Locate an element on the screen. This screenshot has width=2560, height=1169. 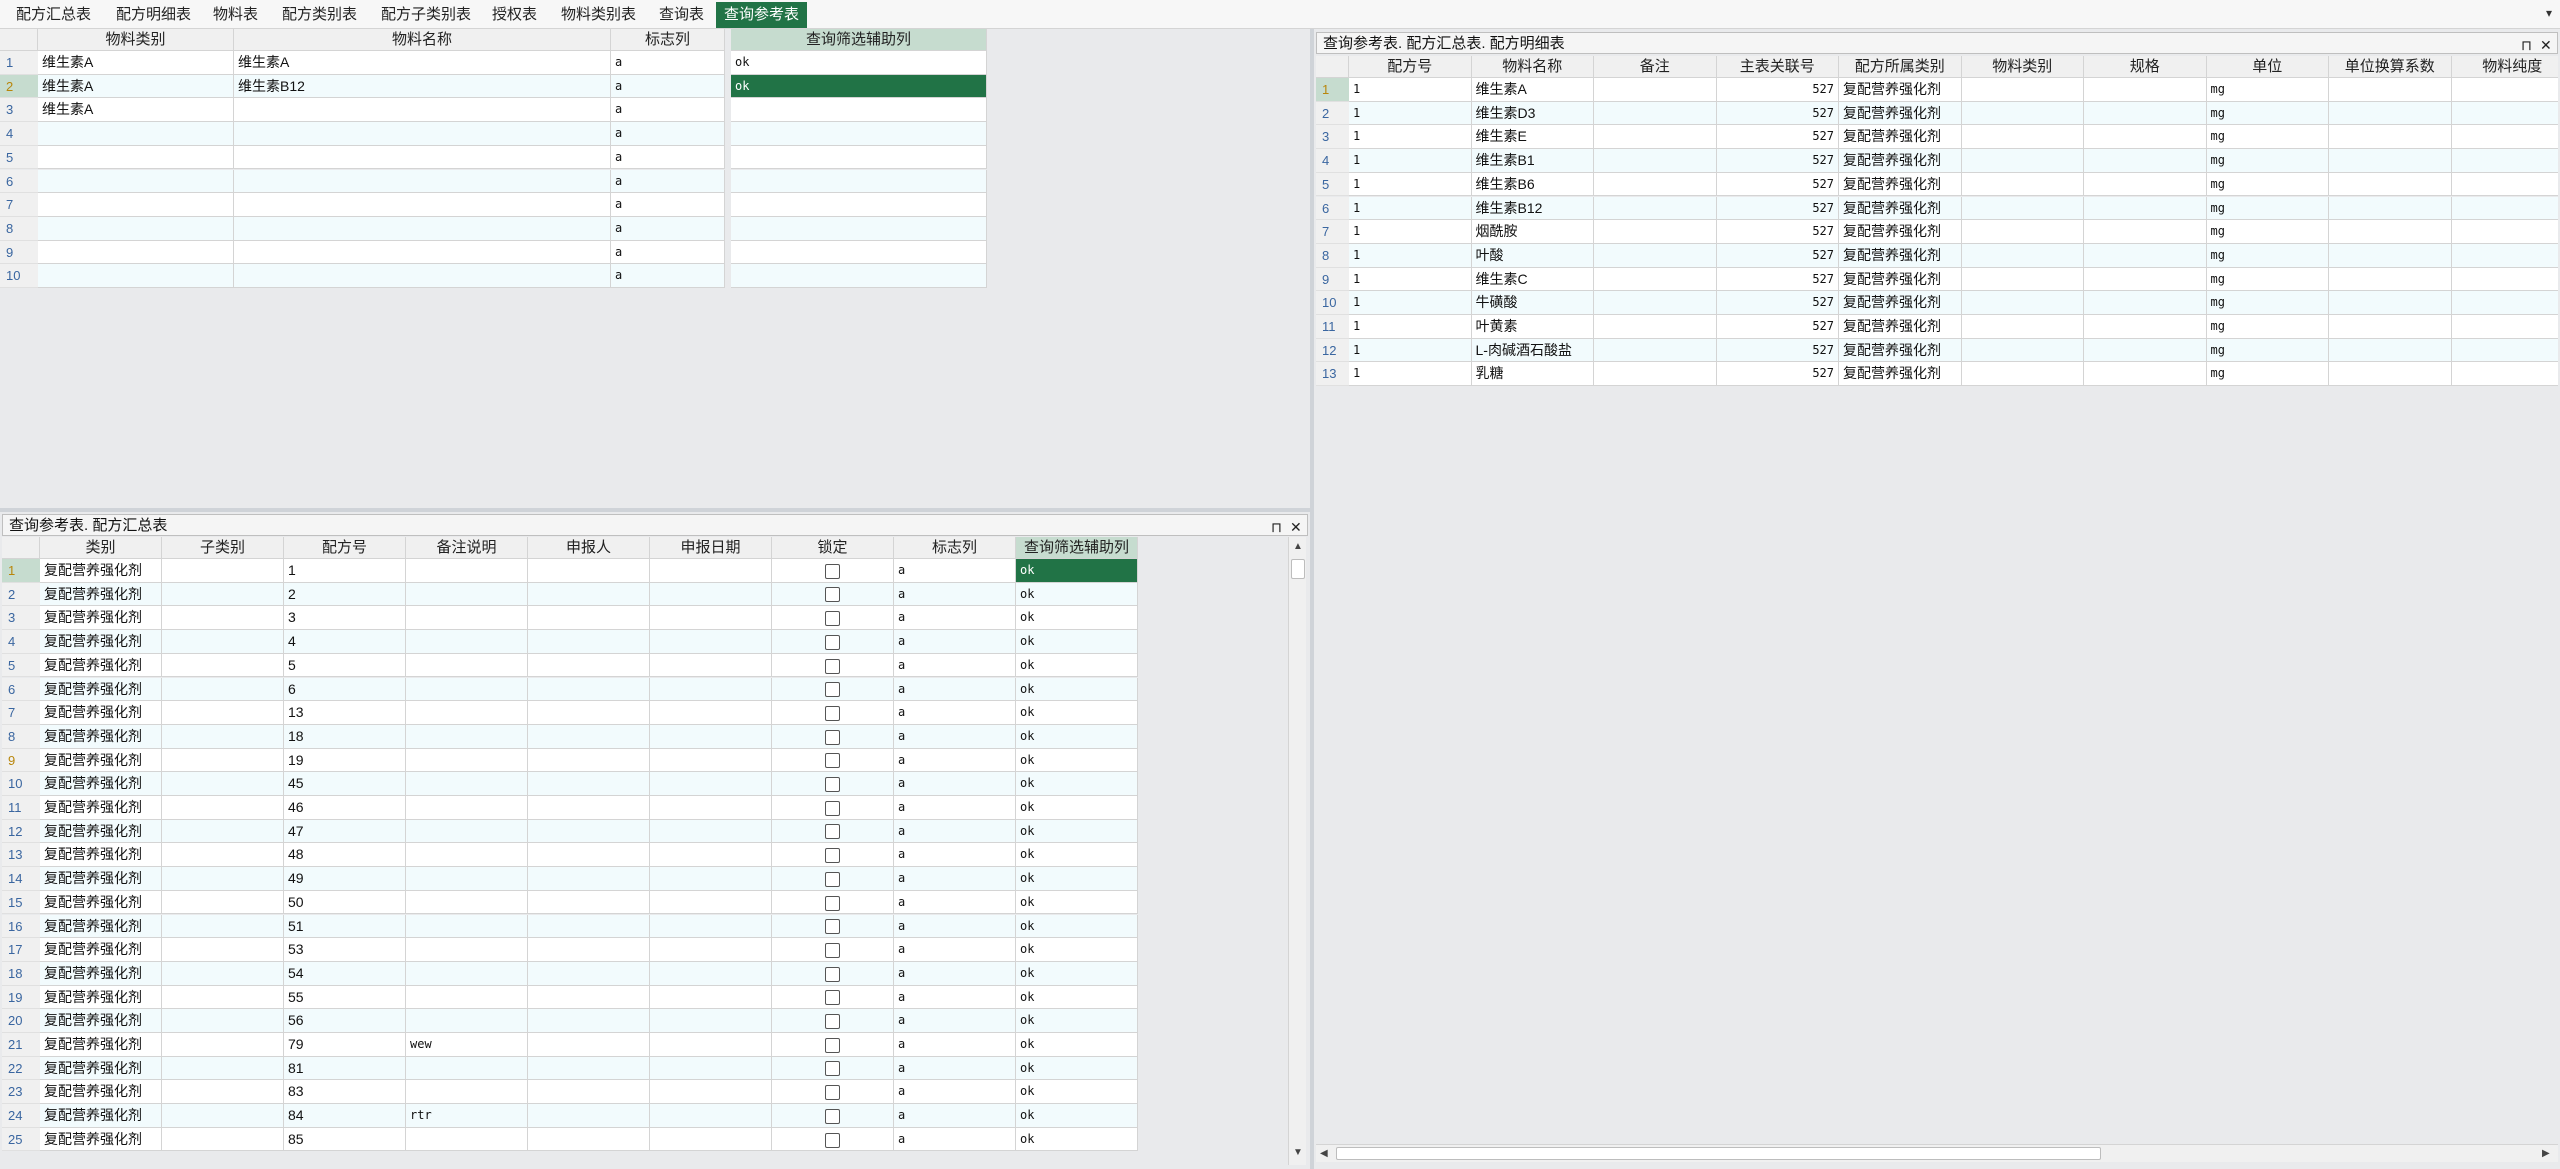
row-number: 3 is located at coordinates (21, 618).